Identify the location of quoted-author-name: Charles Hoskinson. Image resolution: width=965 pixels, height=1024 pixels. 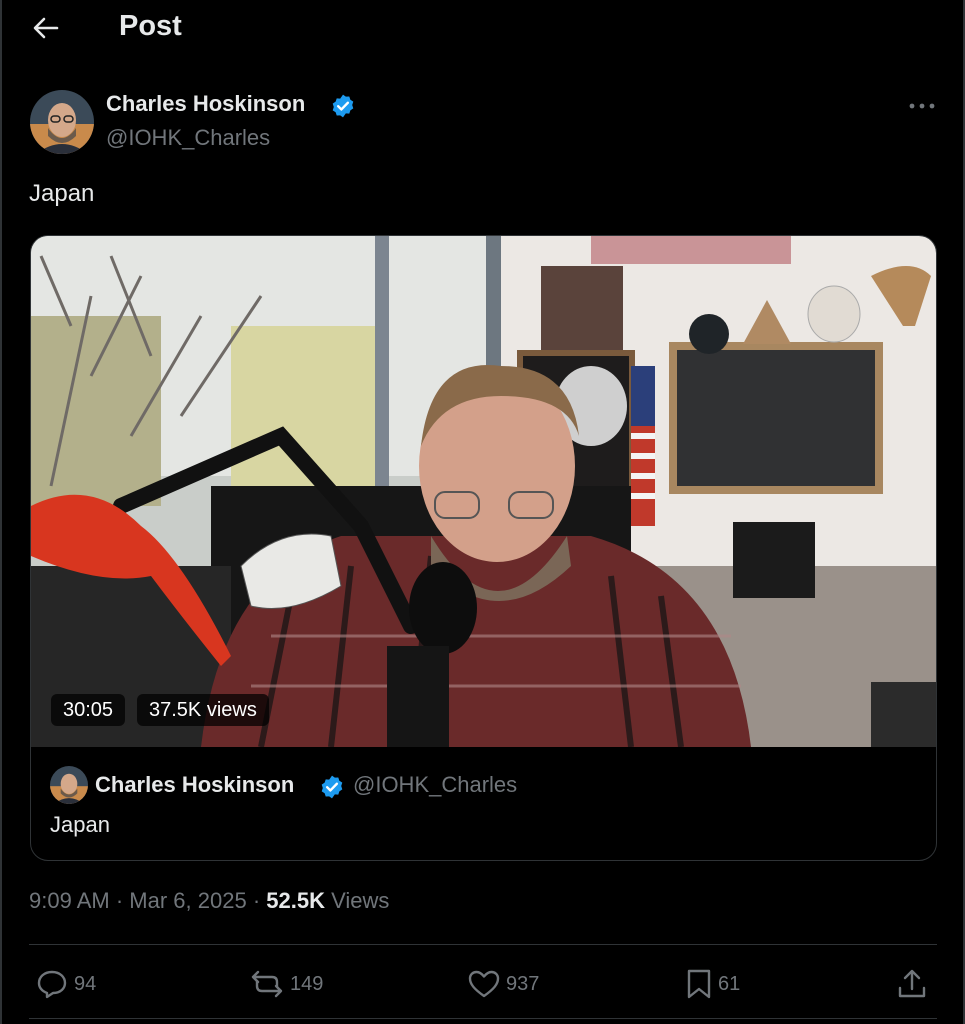
(194, 785).